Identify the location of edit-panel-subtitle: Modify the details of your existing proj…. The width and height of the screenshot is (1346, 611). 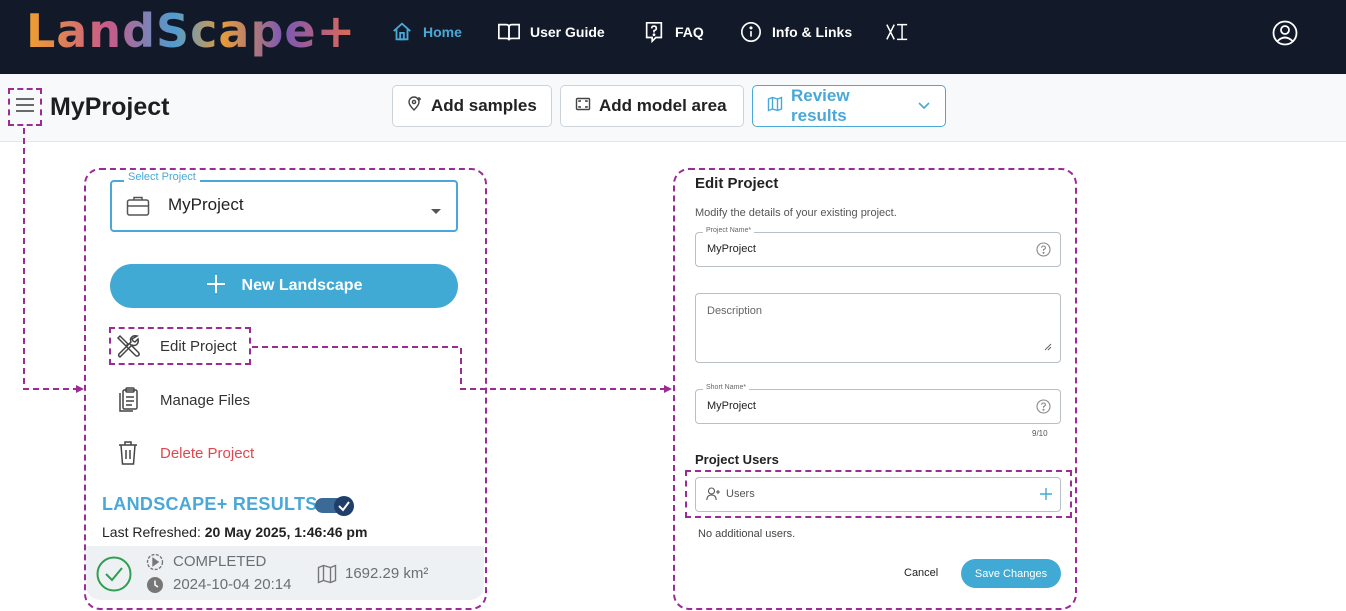
(796, 213).